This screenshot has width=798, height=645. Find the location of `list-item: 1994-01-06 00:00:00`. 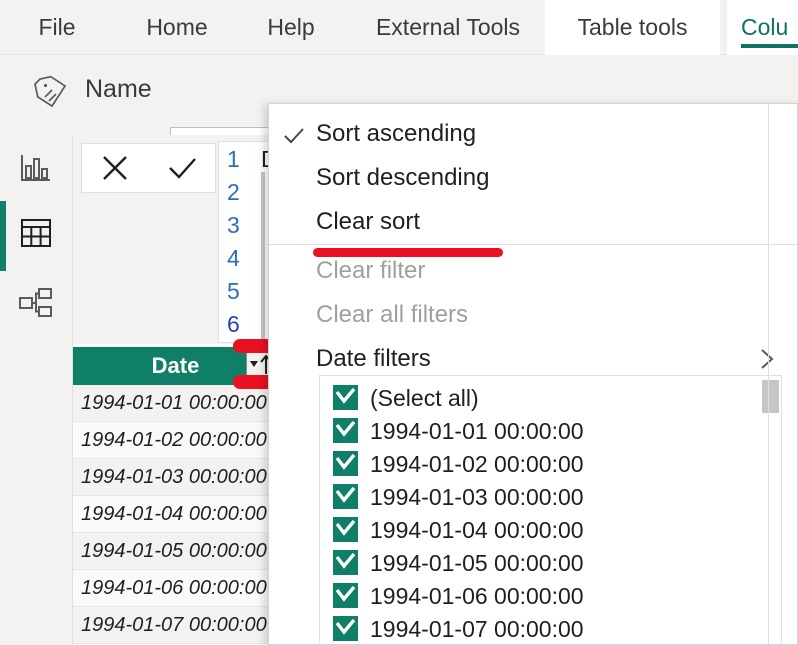

list-item: 1994-01-06 00:00:00 is located at coordinates (540, 596).